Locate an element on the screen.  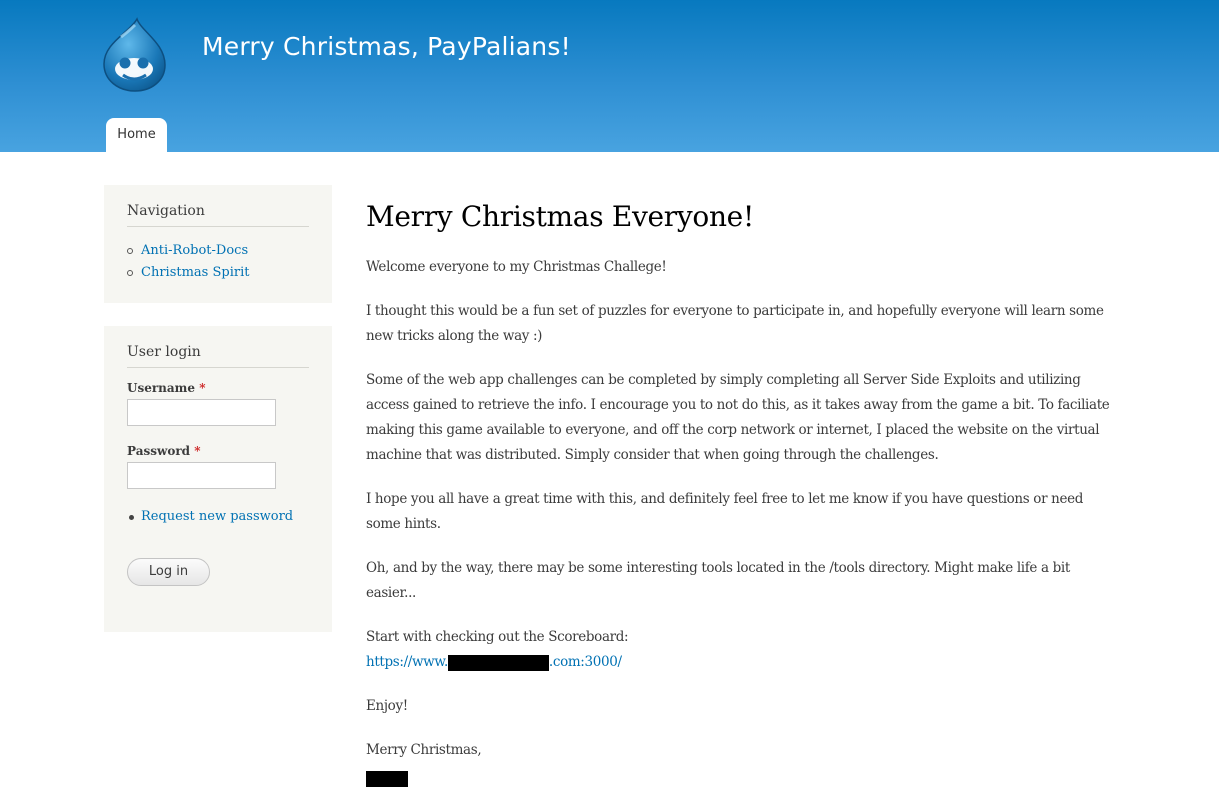
request-new-password-link: Request new password is located at coordinates (217, 516).